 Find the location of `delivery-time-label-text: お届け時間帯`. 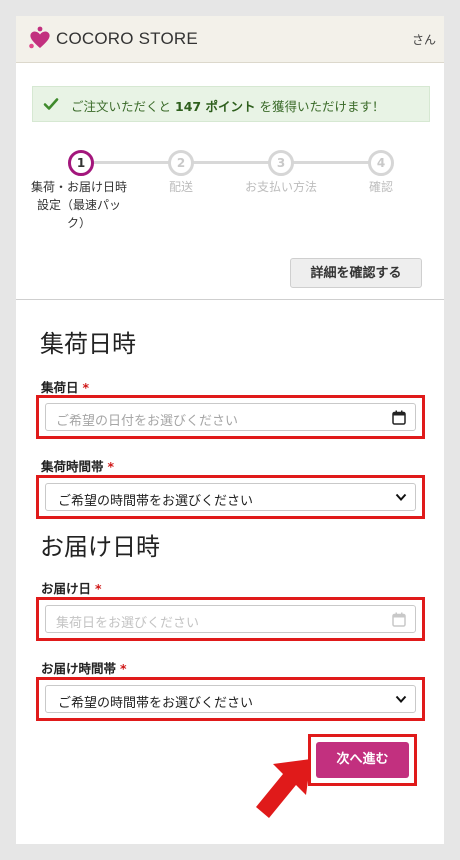

delivery-time-label-text: お届け時間帯 is located at coordinates (79, 668).